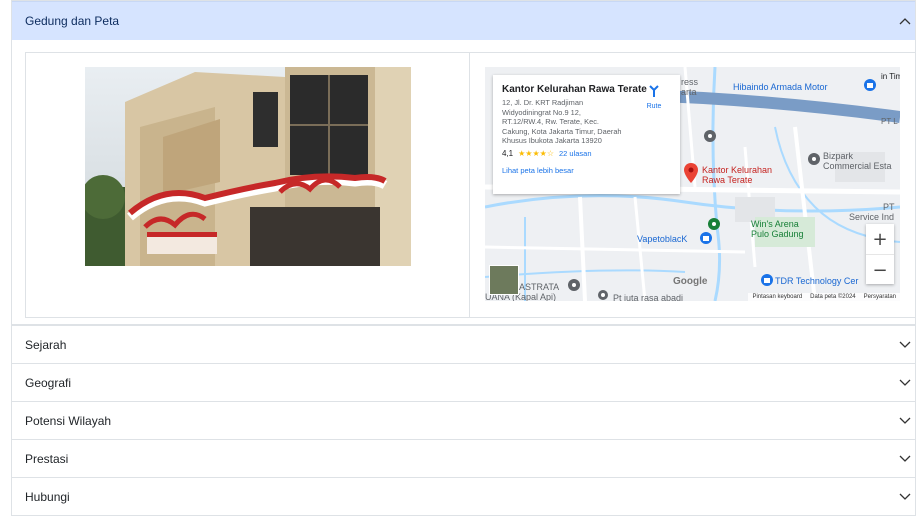 This screenshot has width=916, height=516. Describe the element at coordinates (889, 121) in the screenshot. I see `map-label-ptl: PT L` at that location.